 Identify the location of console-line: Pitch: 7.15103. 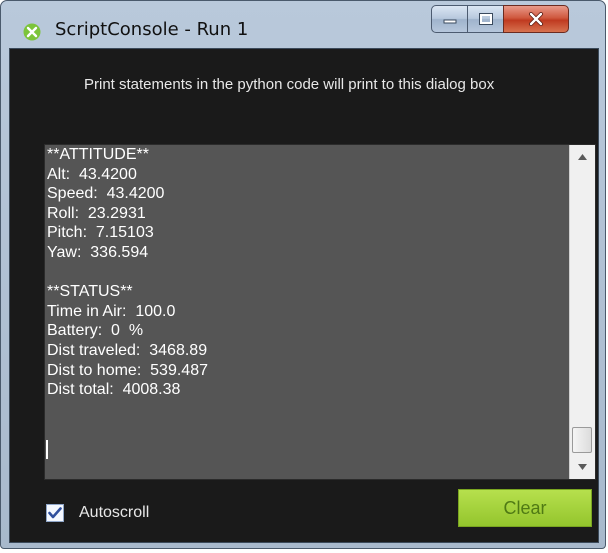
(100, 233).